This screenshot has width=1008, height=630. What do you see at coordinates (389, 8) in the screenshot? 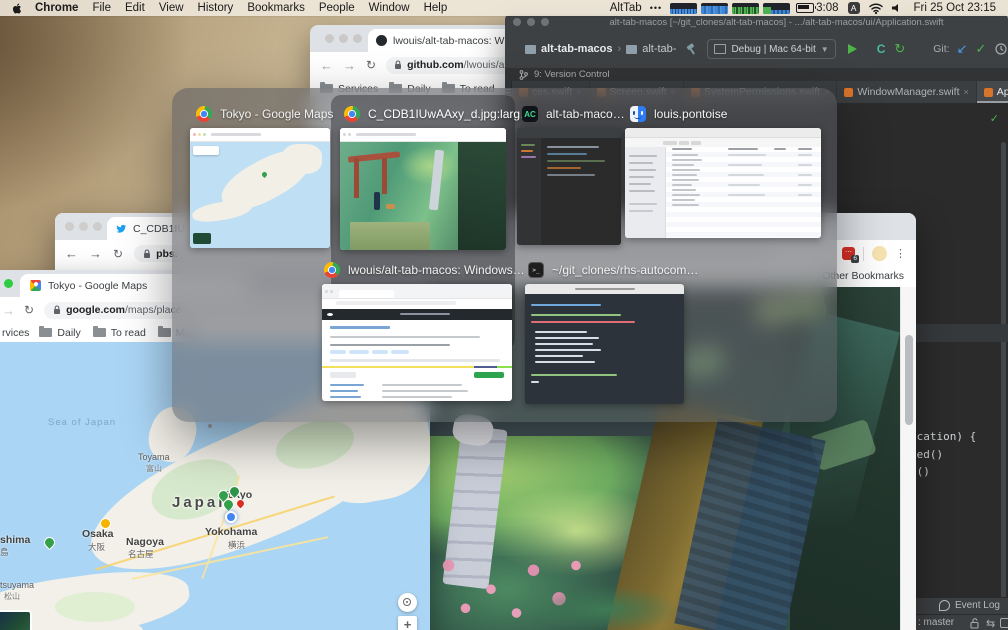
I see `menu-item-window: Window` at bounding box center [389, 8].